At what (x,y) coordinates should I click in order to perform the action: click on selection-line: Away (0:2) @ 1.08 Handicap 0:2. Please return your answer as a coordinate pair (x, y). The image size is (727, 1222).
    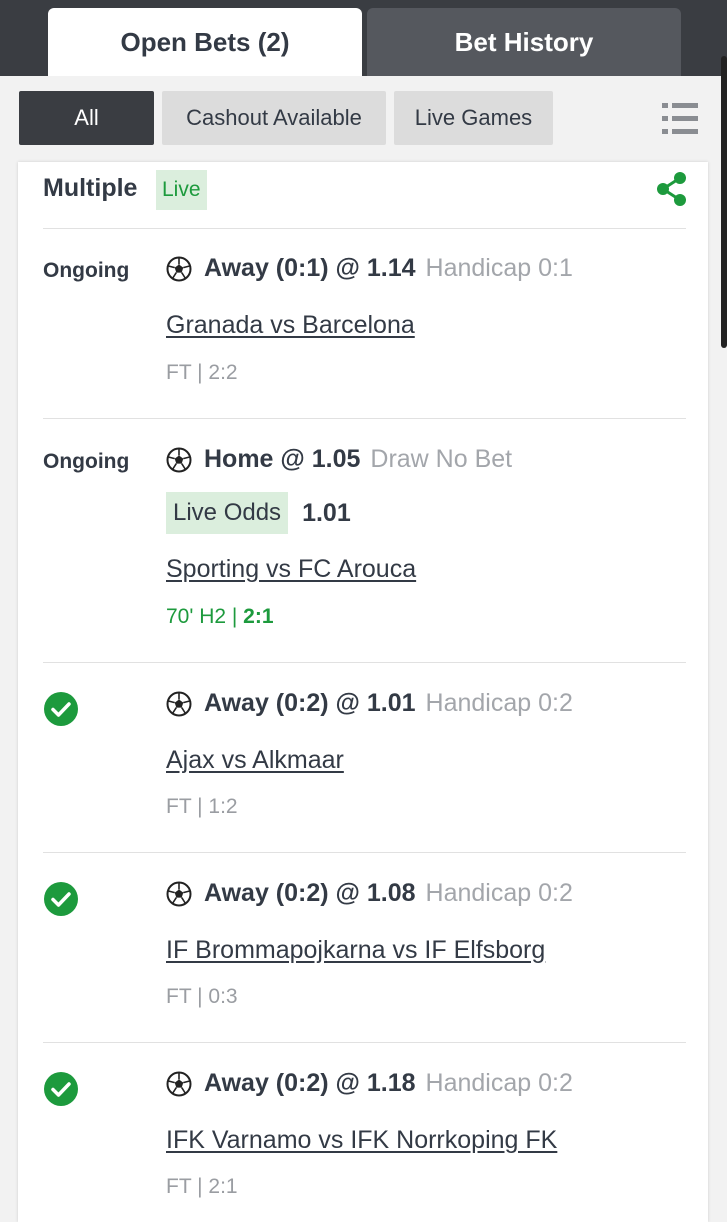
    Looking at the image, I should click on (369, 893).